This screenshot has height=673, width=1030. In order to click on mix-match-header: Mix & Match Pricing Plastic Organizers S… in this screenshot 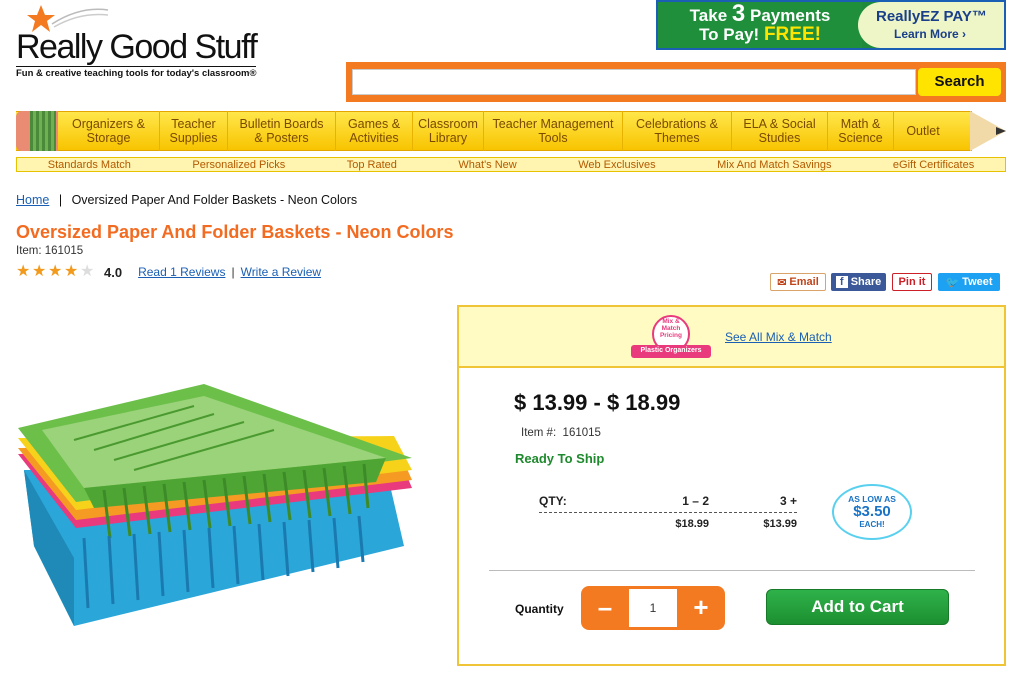, I will do `click(731, 337)`.